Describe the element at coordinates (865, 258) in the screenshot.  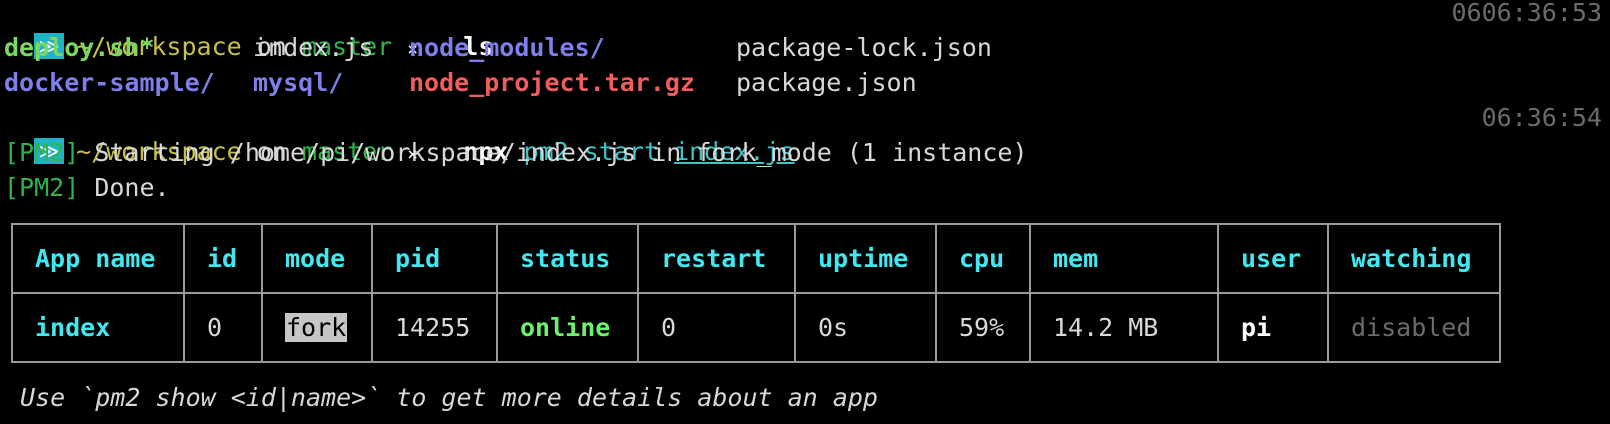
I see `header-uptime: uptime` at that location.